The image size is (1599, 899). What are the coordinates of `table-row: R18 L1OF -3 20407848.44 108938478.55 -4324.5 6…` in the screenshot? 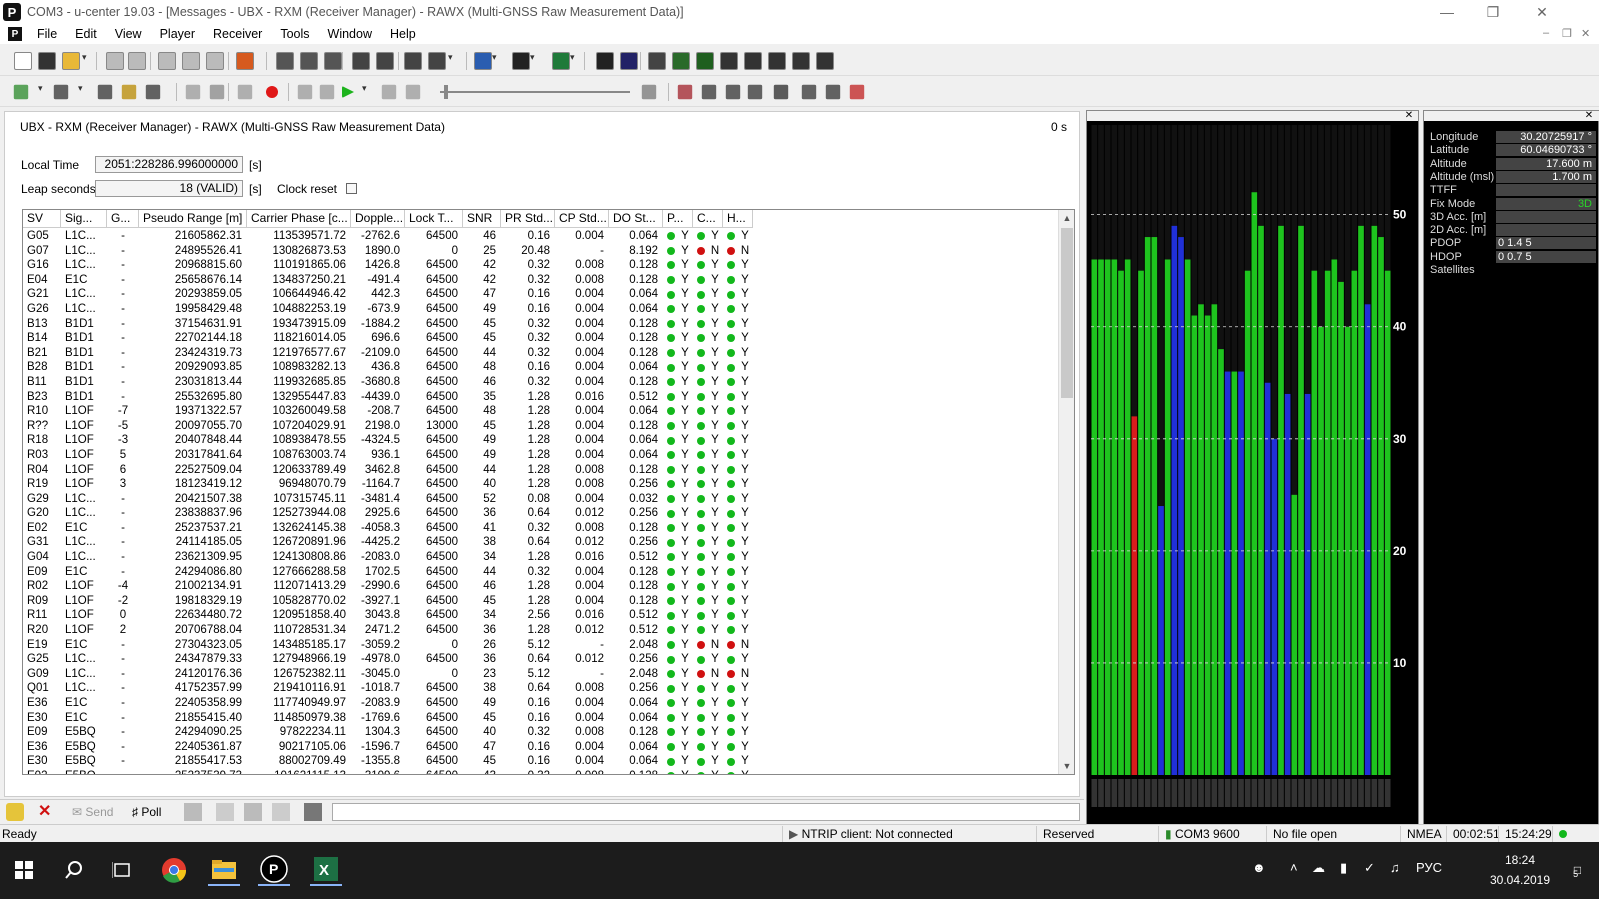 It's located at (388, 440).